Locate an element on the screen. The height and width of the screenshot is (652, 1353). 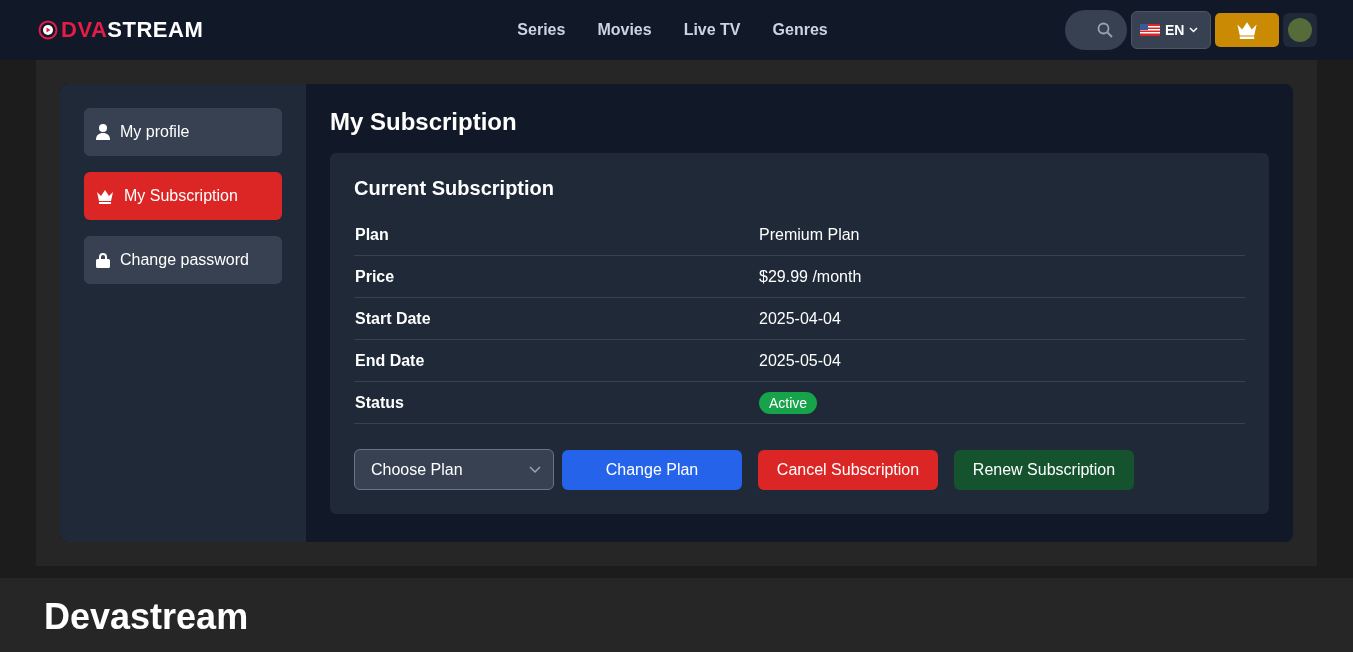
premium-button is located at coordinates (1247, 30).